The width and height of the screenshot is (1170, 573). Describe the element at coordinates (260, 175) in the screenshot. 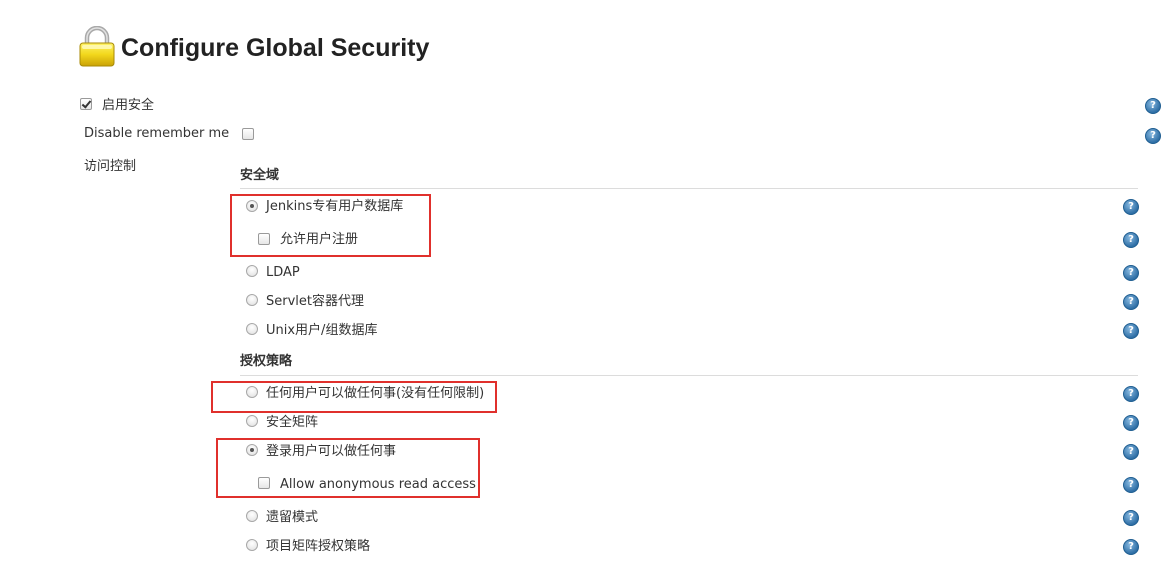

I see `security-realm-header: 安全域` at that location.